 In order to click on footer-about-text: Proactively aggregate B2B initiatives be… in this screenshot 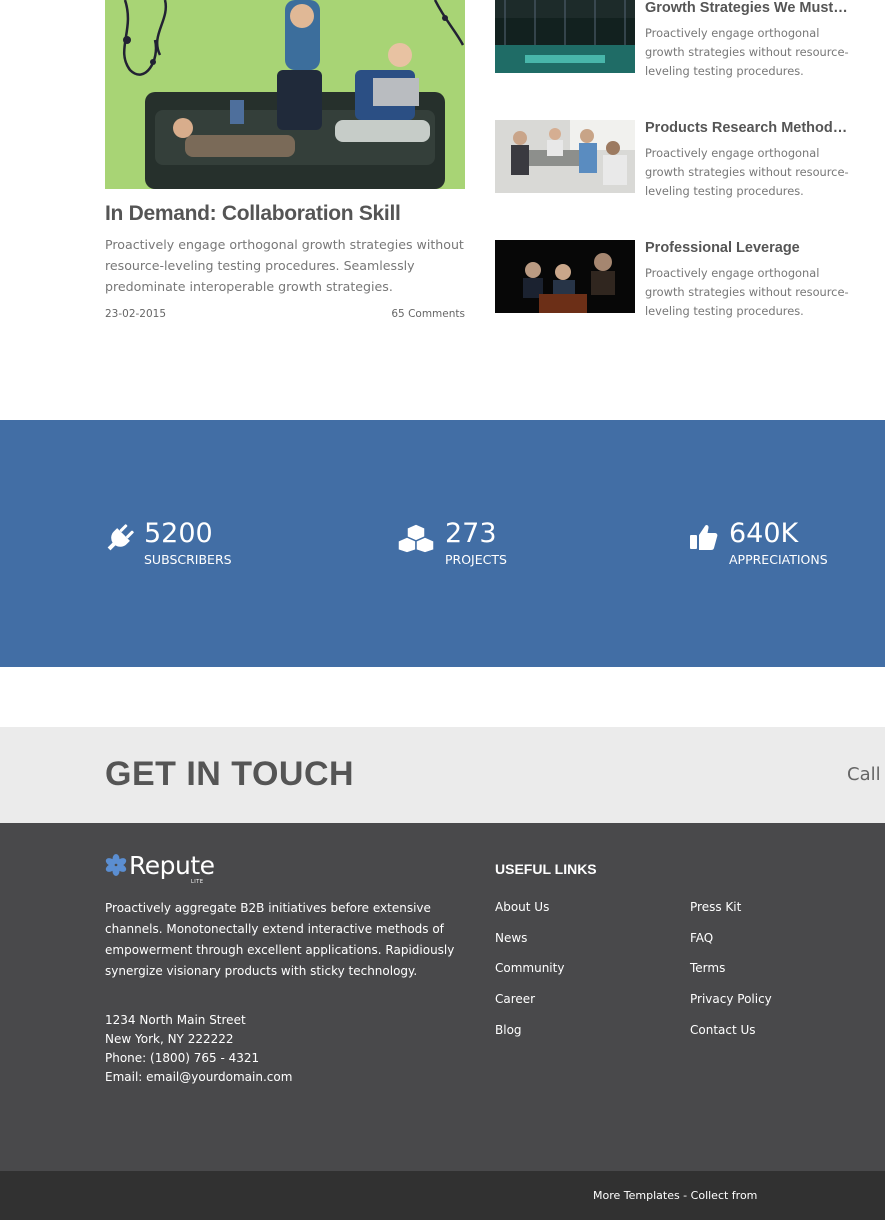, I will do `click(280, 939)`.